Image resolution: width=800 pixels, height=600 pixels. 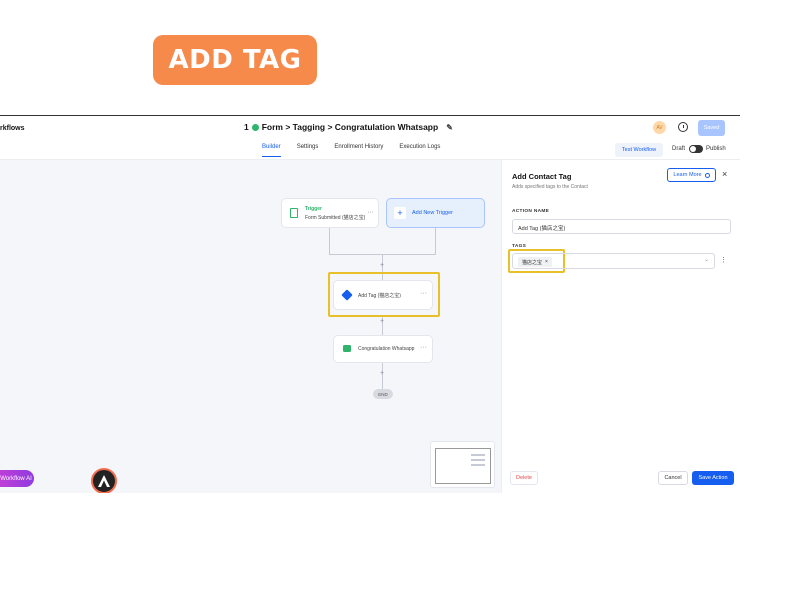 I want to click on logo-icon, so click(x=104, y=480).